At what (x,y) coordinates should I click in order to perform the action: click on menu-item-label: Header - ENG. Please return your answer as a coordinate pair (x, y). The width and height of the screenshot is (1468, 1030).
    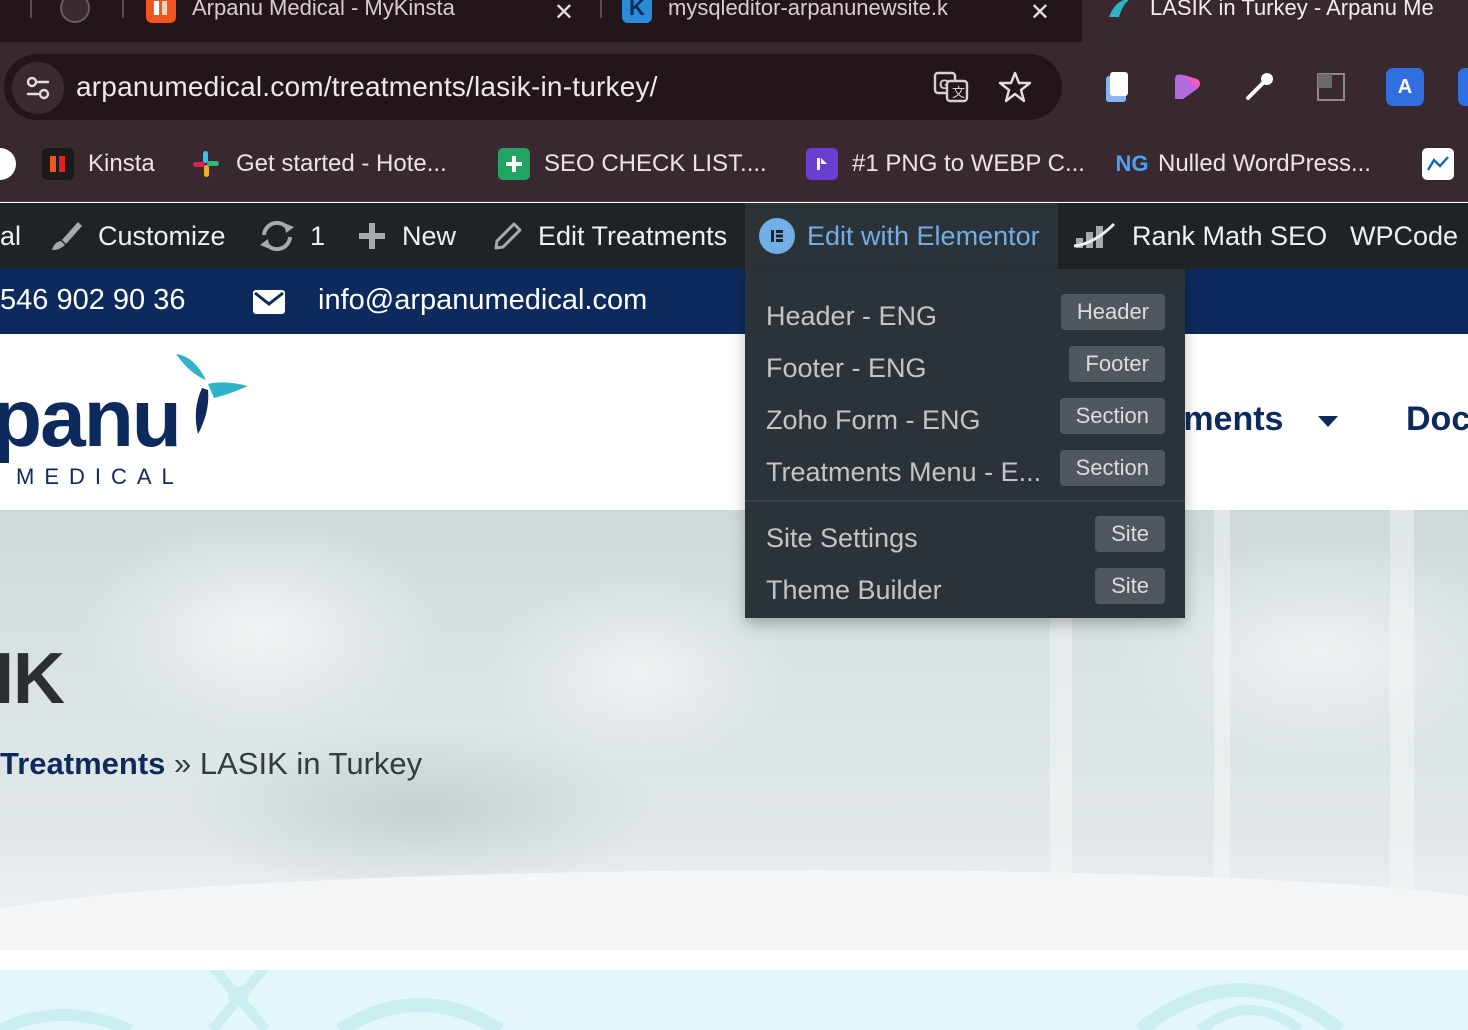
    Looking at the image, I should click on (852, 316).